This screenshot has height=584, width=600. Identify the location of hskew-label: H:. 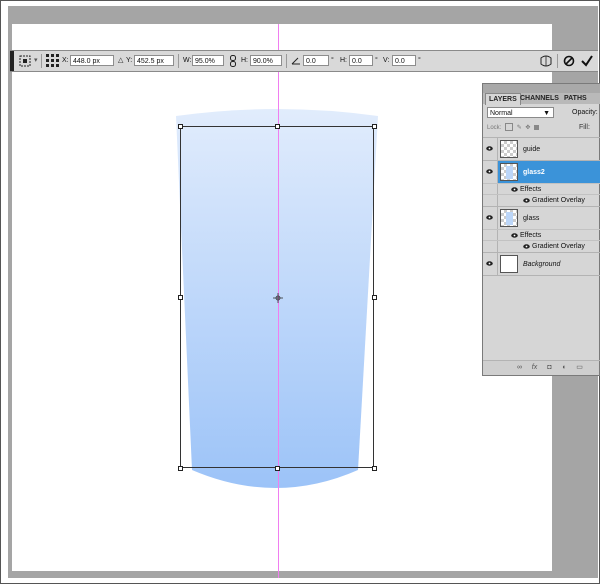
(343, 60).